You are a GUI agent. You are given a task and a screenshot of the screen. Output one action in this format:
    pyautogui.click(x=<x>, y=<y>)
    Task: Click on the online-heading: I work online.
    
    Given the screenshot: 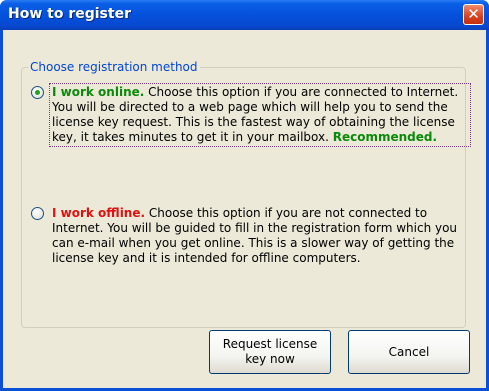 What is the action you would take?
    pyautogui.click(x=98, y=92)
    